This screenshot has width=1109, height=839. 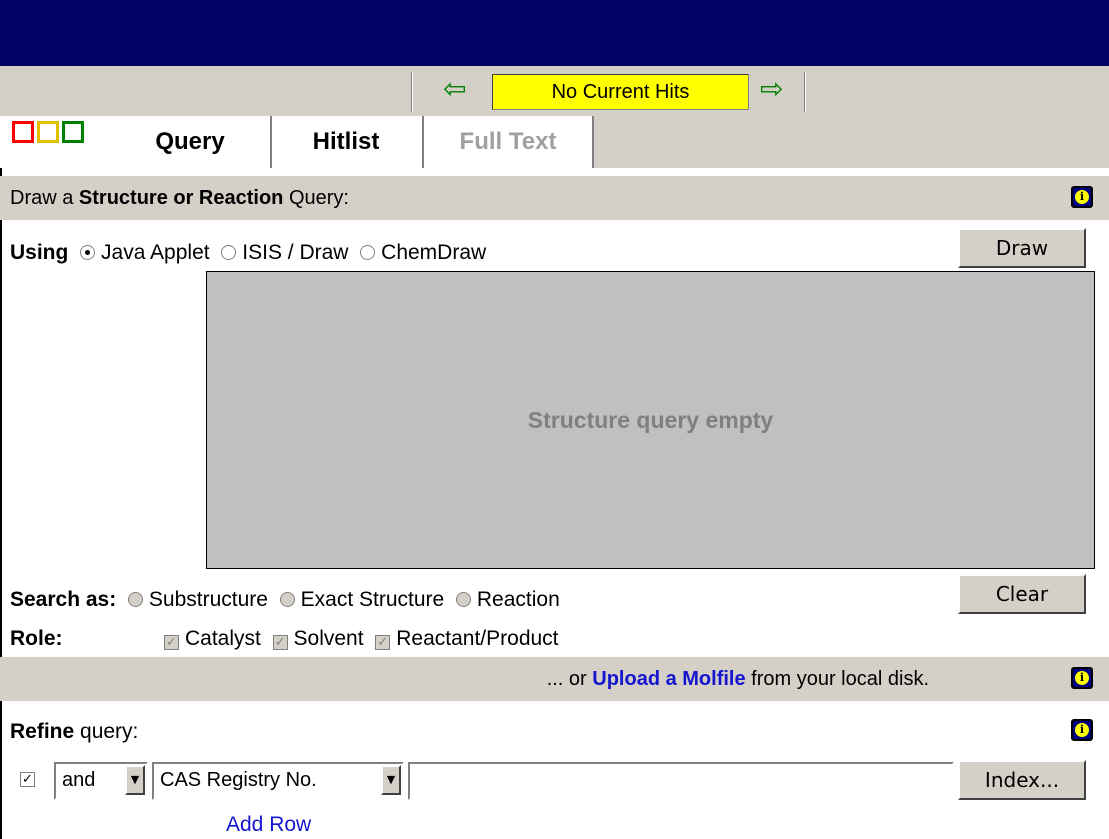 I want to click on tab-full-text: Full Text, so click(x=508, y=142).